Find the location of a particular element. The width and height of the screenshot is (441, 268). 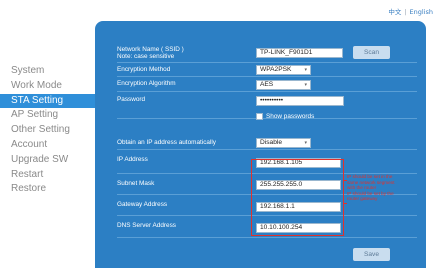

menu-item-other-setting: Other Setting is located at coordinates (54, 130).